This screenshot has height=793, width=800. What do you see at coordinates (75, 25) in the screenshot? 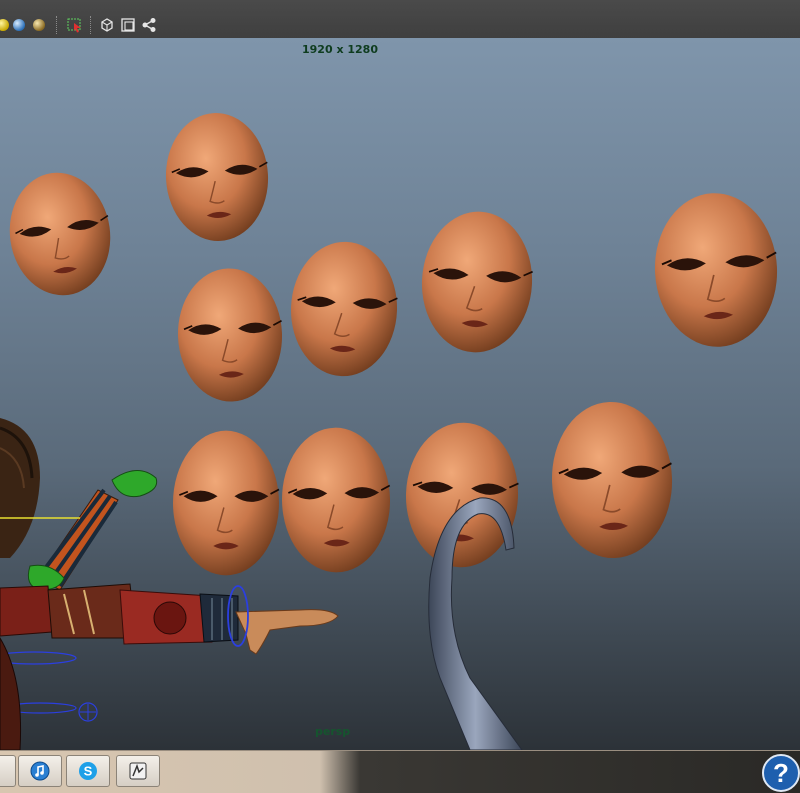
I see `select-icon` at bounding box center [75, 25].